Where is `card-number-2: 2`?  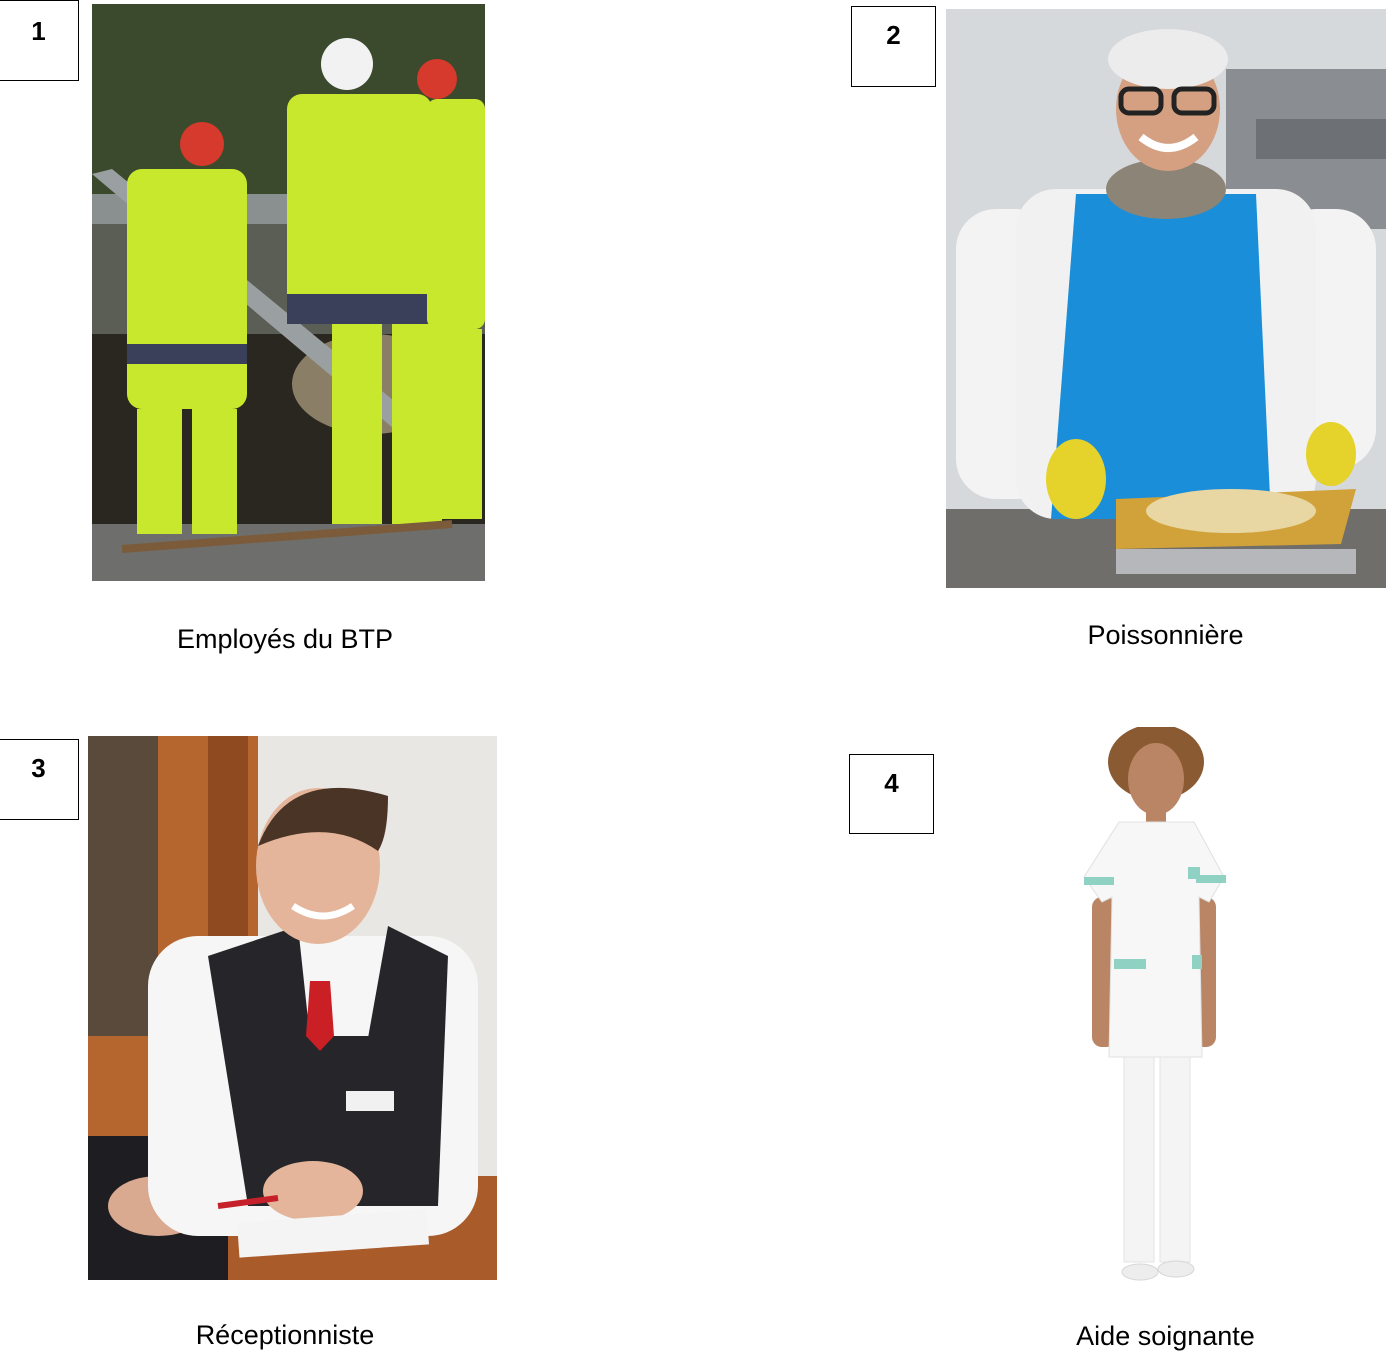 card-number-2: 2 is located at coordinates (893, 46).